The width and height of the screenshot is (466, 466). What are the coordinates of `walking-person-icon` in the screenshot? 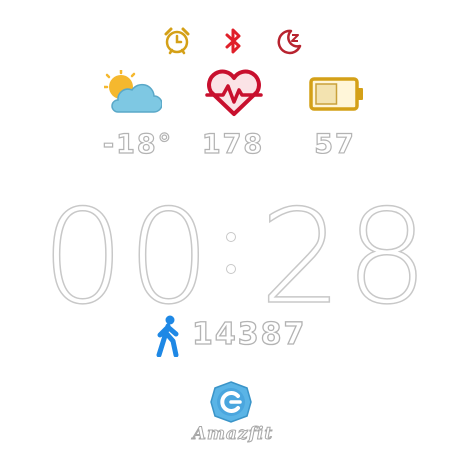 It's located at (168, 336).